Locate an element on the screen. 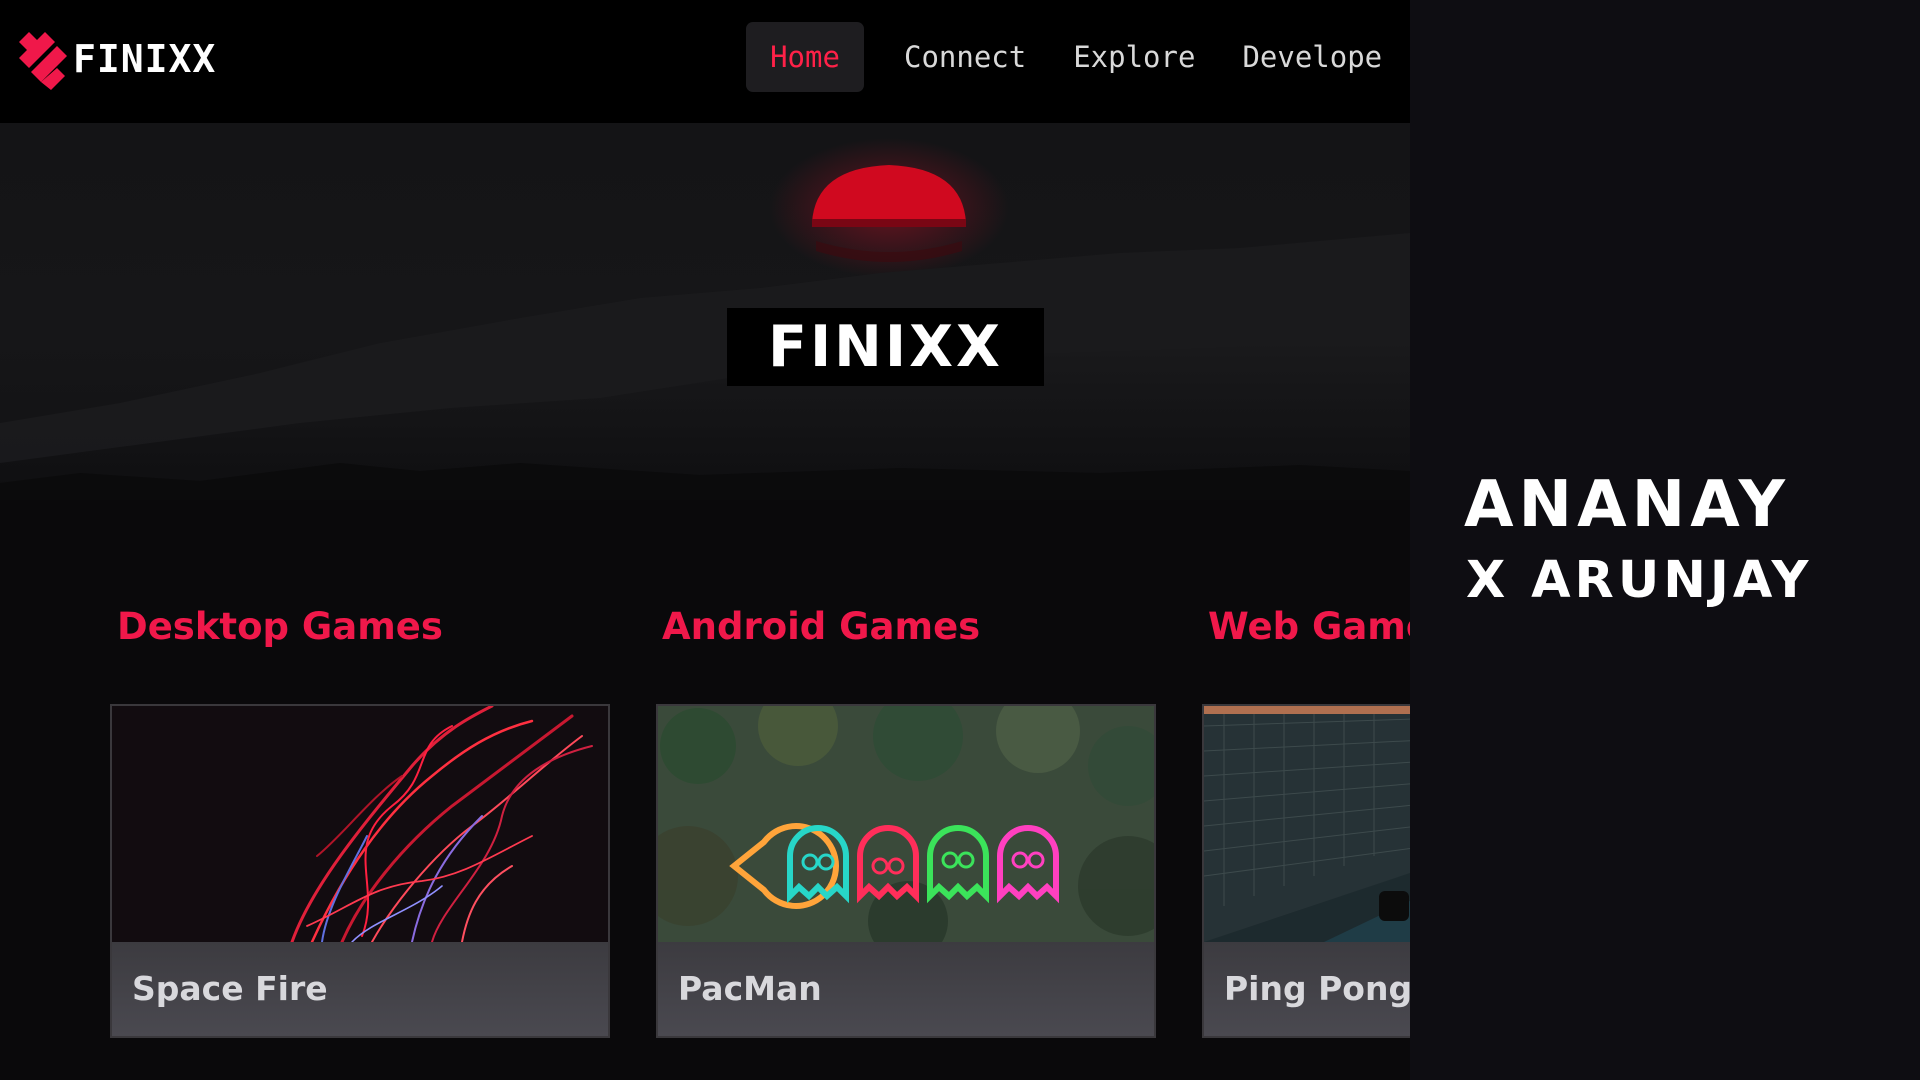 The width and height of the screenshot is (1920, 1080). category-android-games: Android Games is located at coordinates (821, 626).